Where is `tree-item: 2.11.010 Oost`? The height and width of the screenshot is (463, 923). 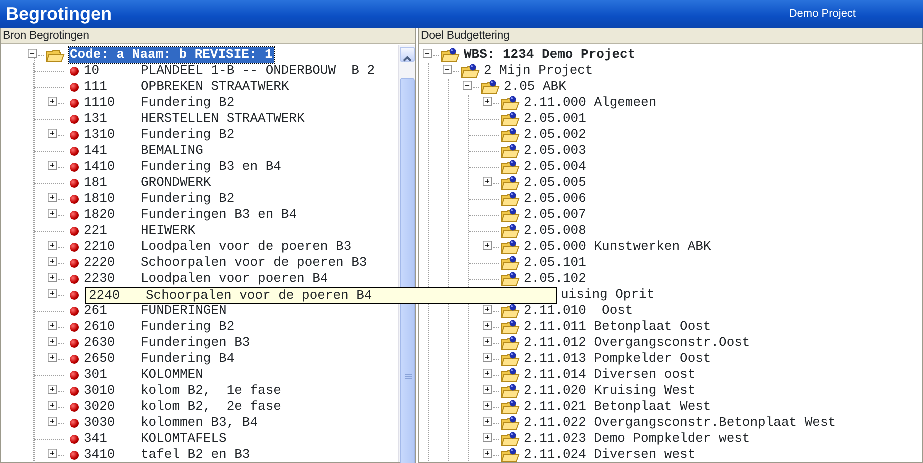
tree-item: 2.11.010 Oost is located at coordinates (579, 311).